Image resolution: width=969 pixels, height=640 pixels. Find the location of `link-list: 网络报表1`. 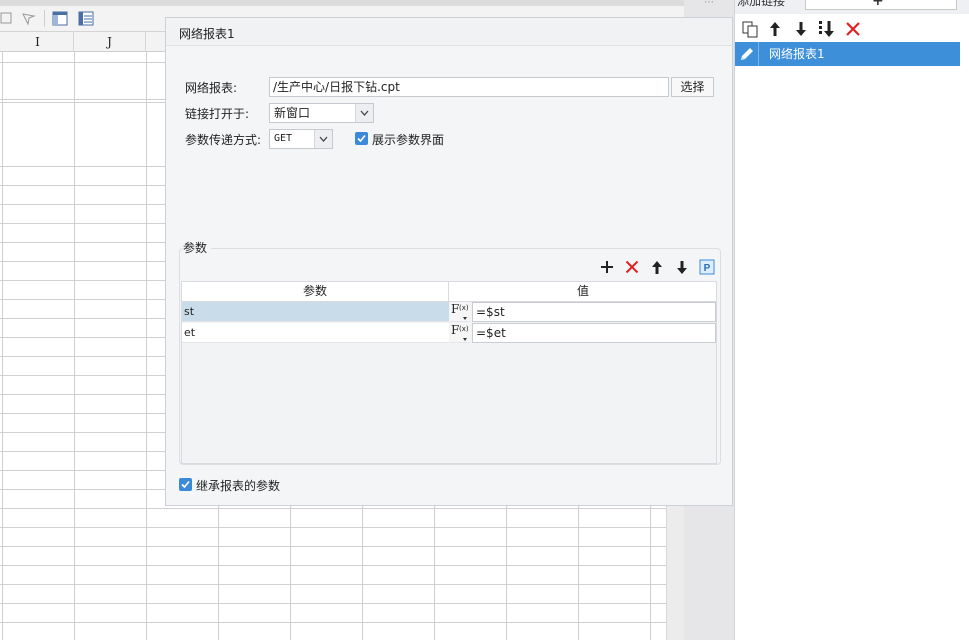

link-list: 网络报表1 is located at coordinates (847, 54).